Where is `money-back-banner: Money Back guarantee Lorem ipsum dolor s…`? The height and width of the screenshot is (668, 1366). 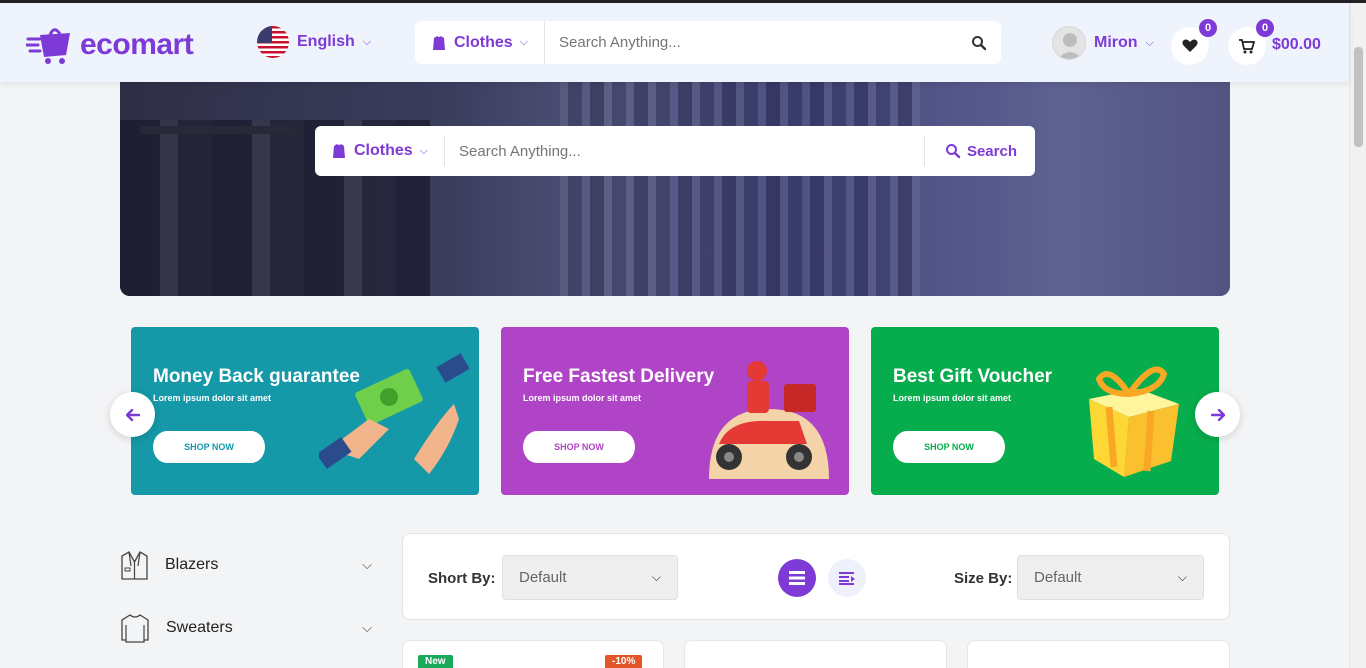 money-back-banner: Money Back guarantee Lorem ipsum dolor s… is located at coordinates (305, 411).